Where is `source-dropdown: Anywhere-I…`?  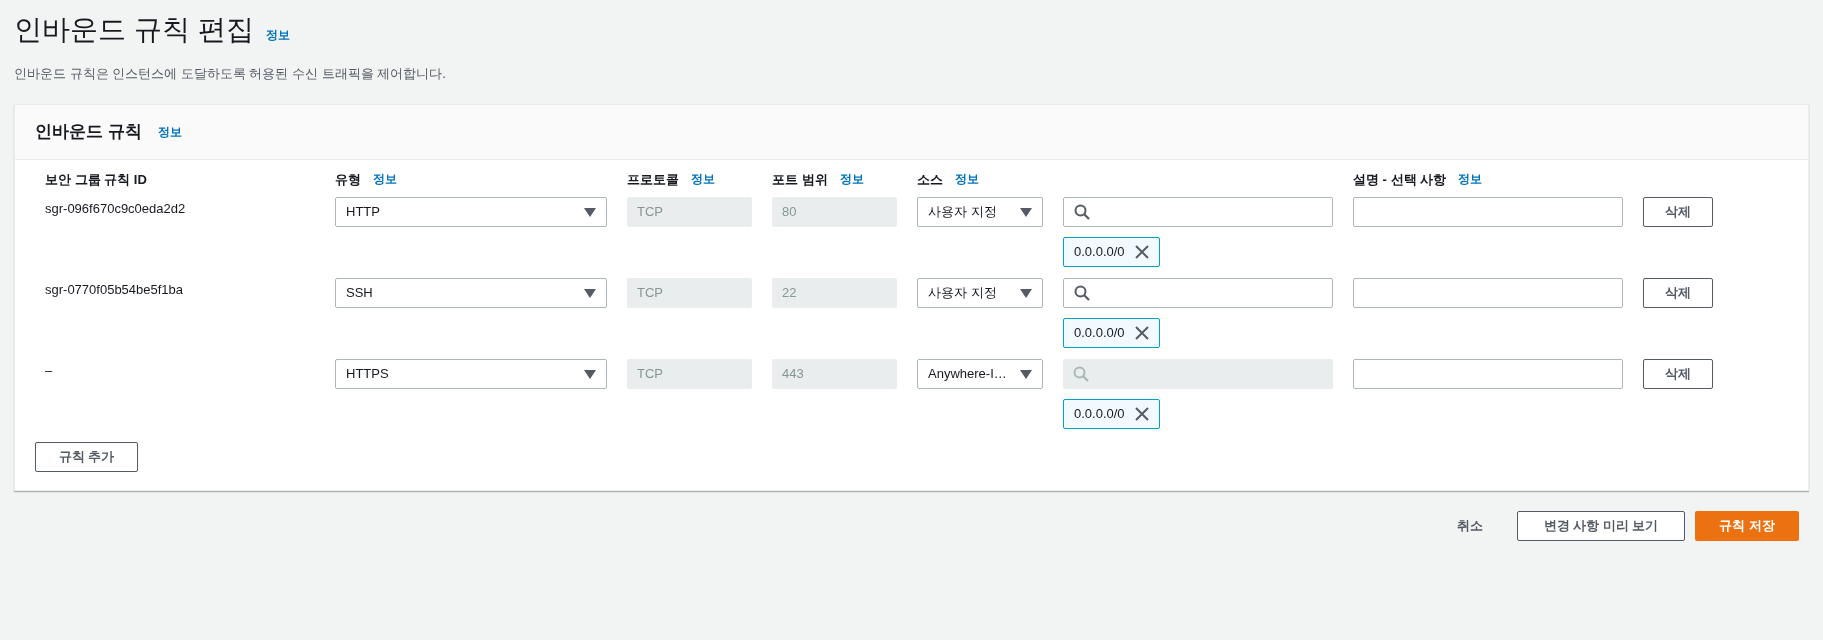 source-dropdown: Anywhere-I… is located at coordinates (980, 374).